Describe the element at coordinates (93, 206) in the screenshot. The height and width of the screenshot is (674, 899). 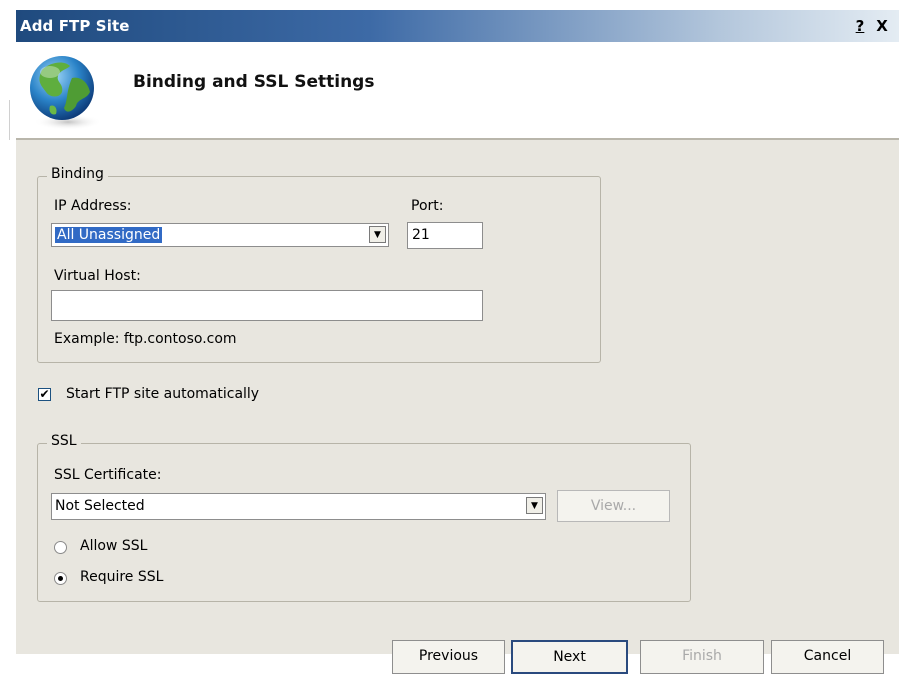
I see `ip-address-label: IP Address:` at that location.